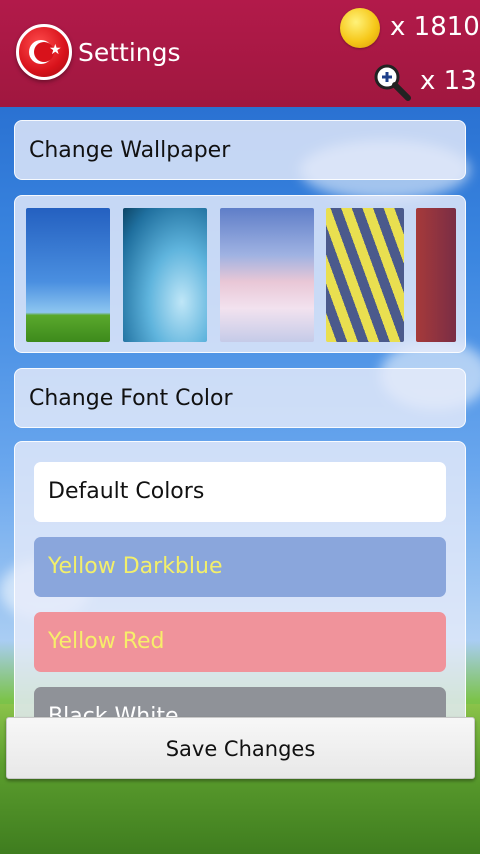 The image size is (480, 854). Describe the element at coordinates (240, 398) in the screenshot. I see `change-font-color-panel: Change Font Color` at that location.